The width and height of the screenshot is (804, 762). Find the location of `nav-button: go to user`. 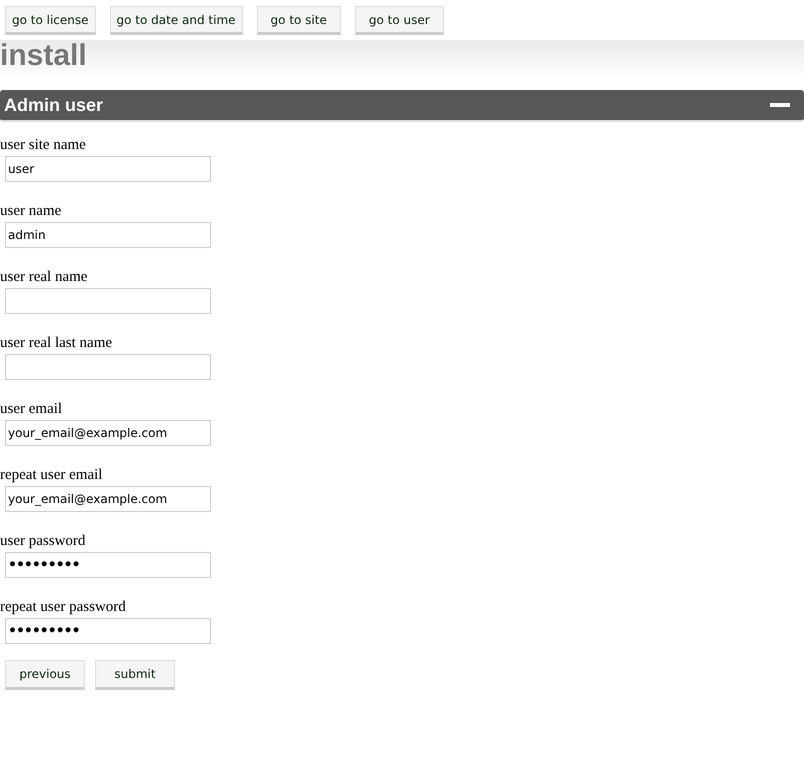

nav-button: go to user is located at coordinates (399, 20).